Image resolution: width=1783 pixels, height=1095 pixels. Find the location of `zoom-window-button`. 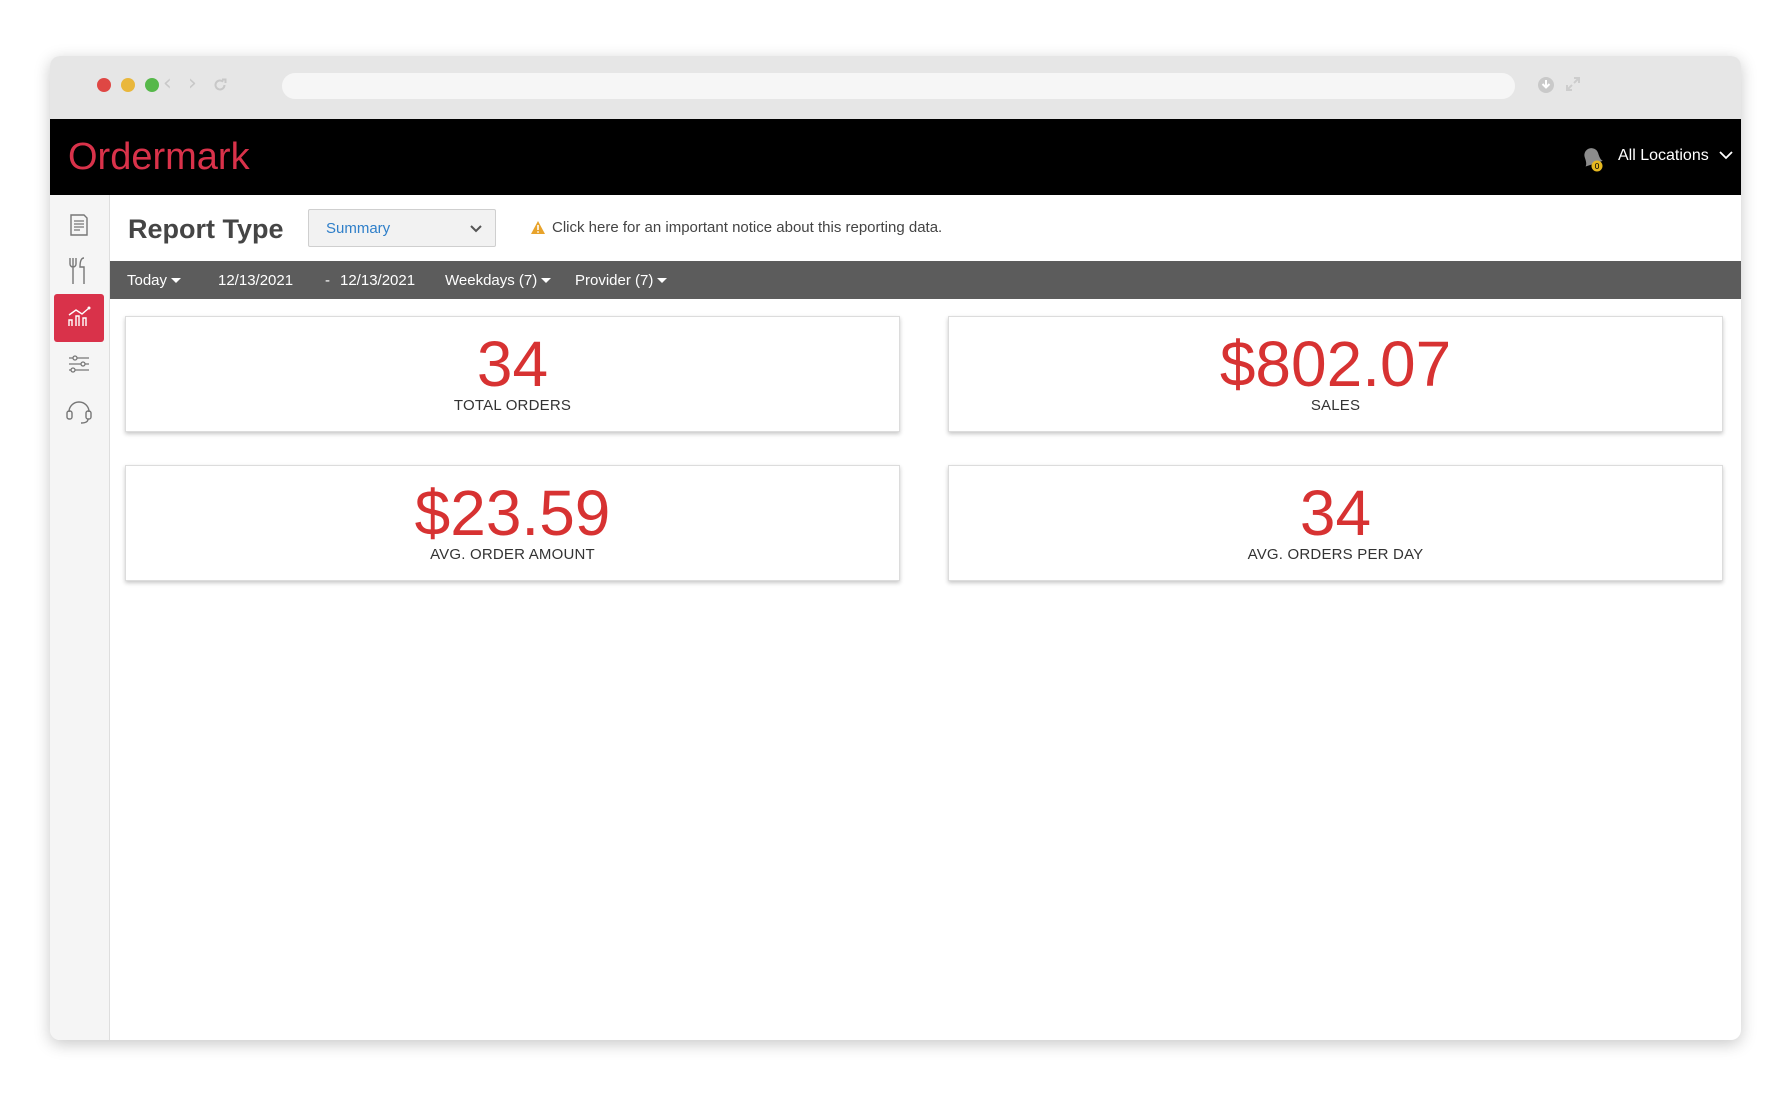

zoom-window-button is located at coordinates (152, 85).